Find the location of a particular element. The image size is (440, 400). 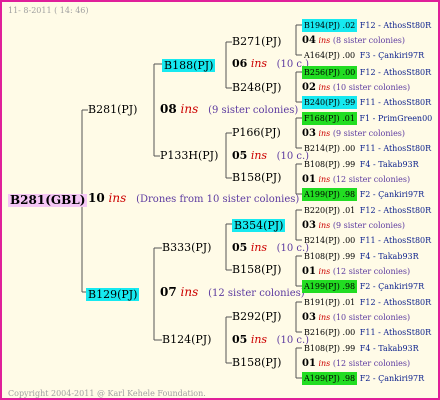

g5-row-mid: 03 ins (9 sister colonies) is located at coordinates (353, 225).